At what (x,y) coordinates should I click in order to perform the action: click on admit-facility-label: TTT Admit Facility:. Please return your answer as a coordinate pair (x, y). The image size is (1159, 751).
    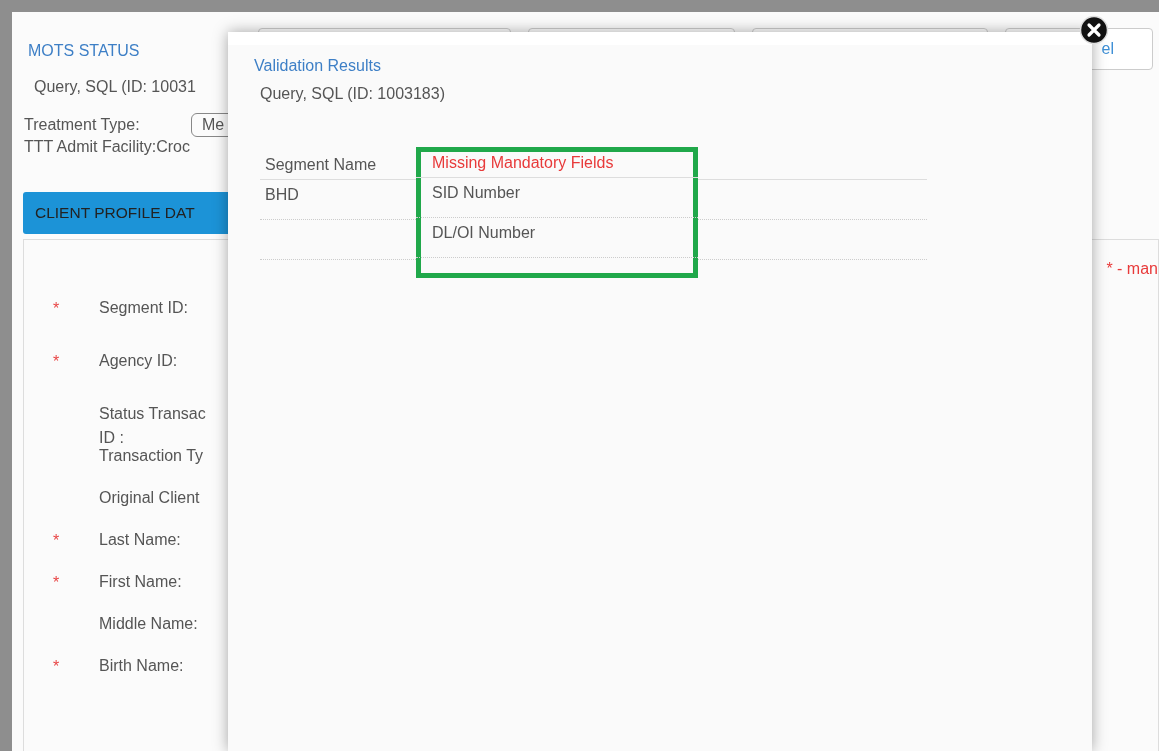
    Looking at the image, I should click on (90, 147).